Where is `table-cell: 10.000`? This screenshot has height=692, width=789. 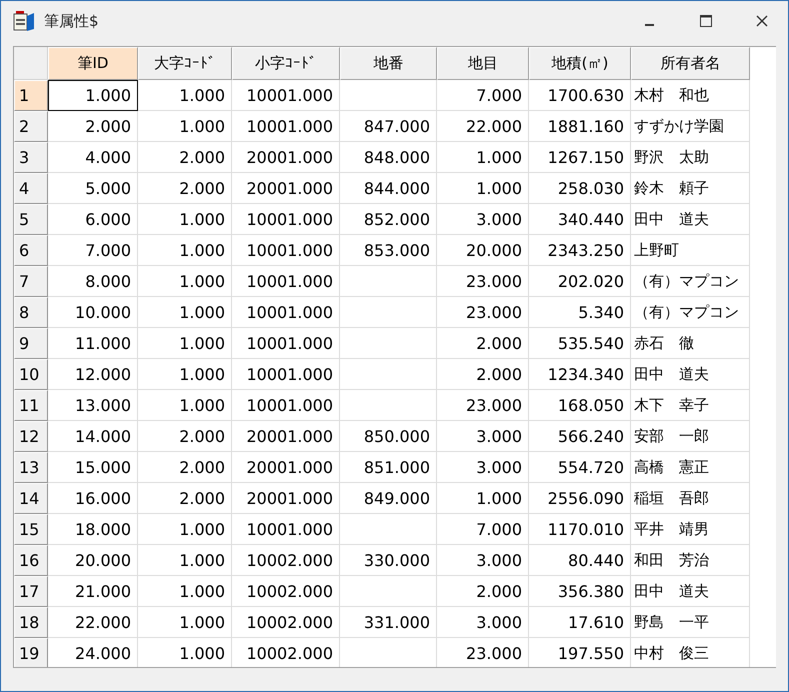 table-cell: 10.000 is located at coordinates (93, 312).